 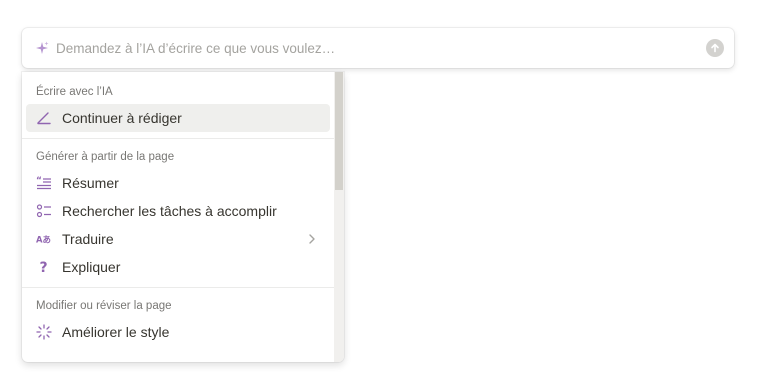 I want to click on magic-sparkle-icon, so click(x=44, y=332).